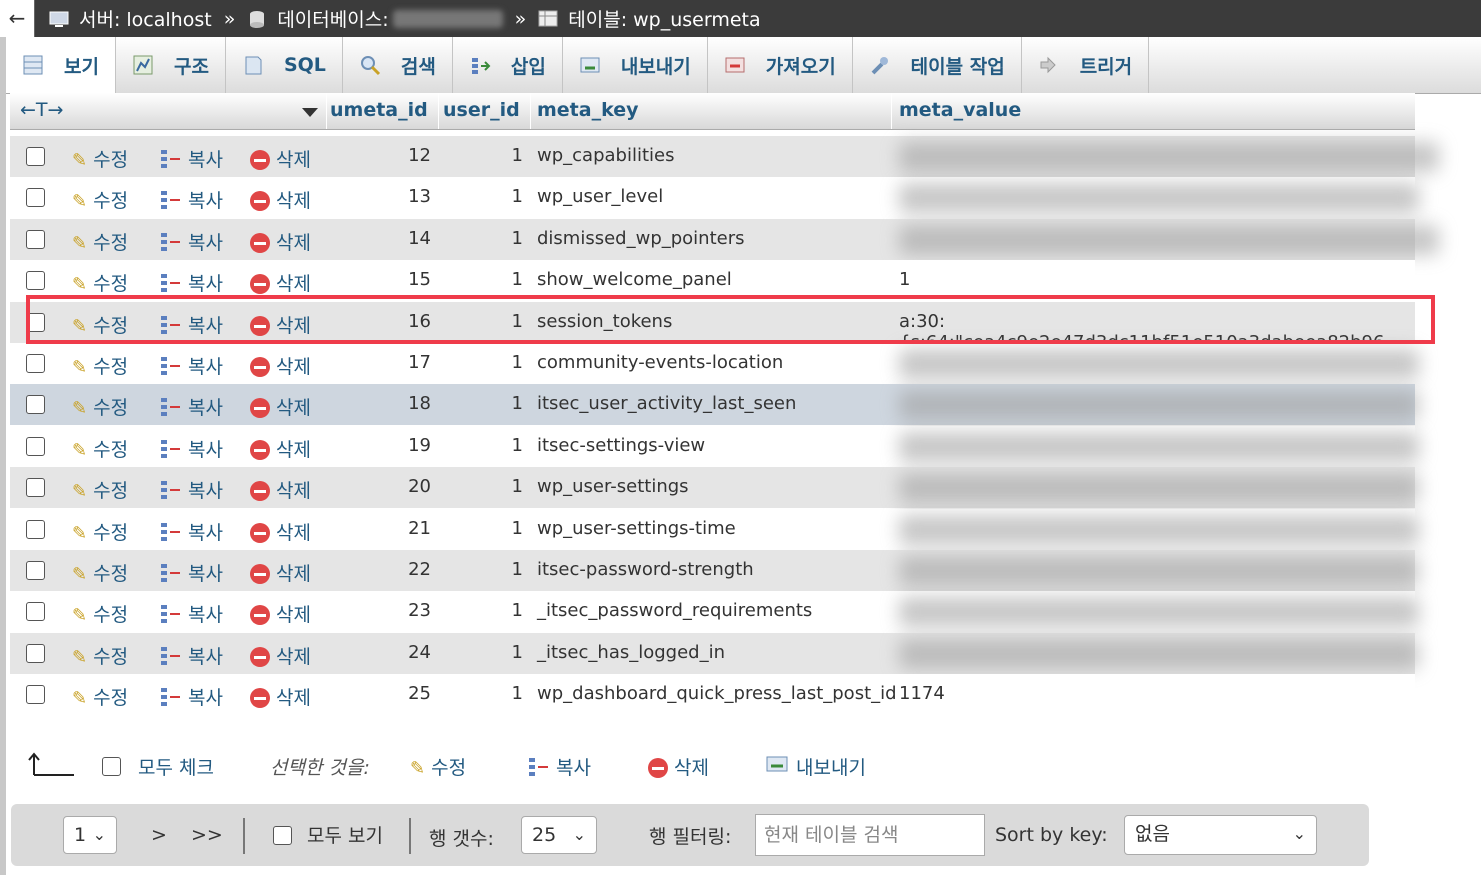  Describe the element at coordinates (635, 65) in the screenshot. I see `tab-export: 내보내기` at that location.